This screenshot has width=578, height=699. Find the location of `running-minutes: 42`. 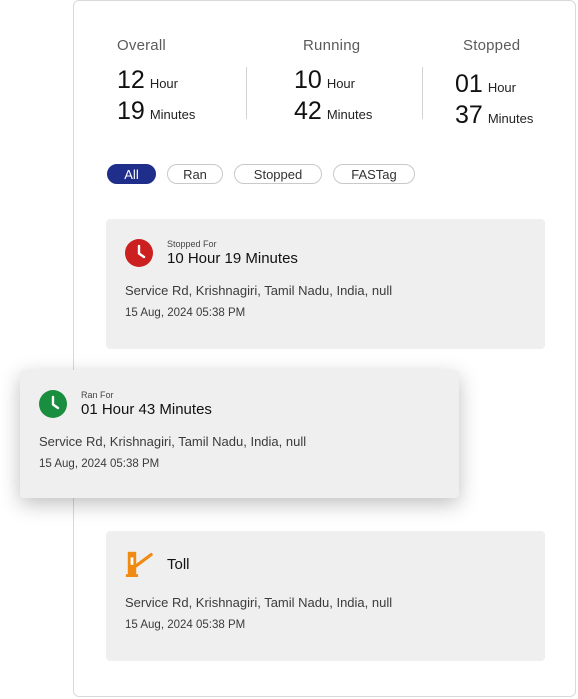

running-minutes: 42 is located at coordinates (308, 111).